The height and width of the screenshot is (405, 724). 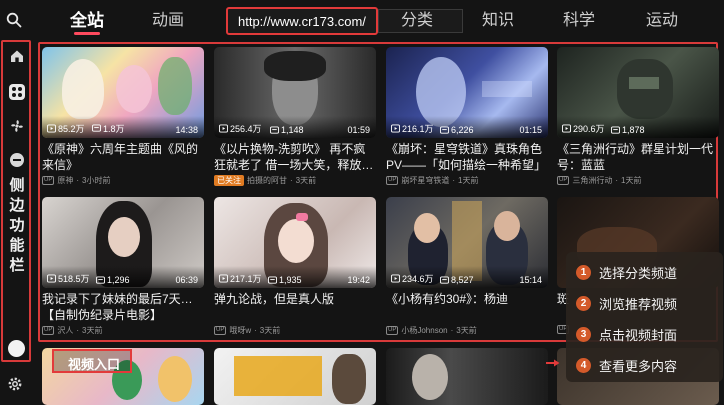 I want to click on video-entry-label: 视频入口, so click(x=94, y=364).